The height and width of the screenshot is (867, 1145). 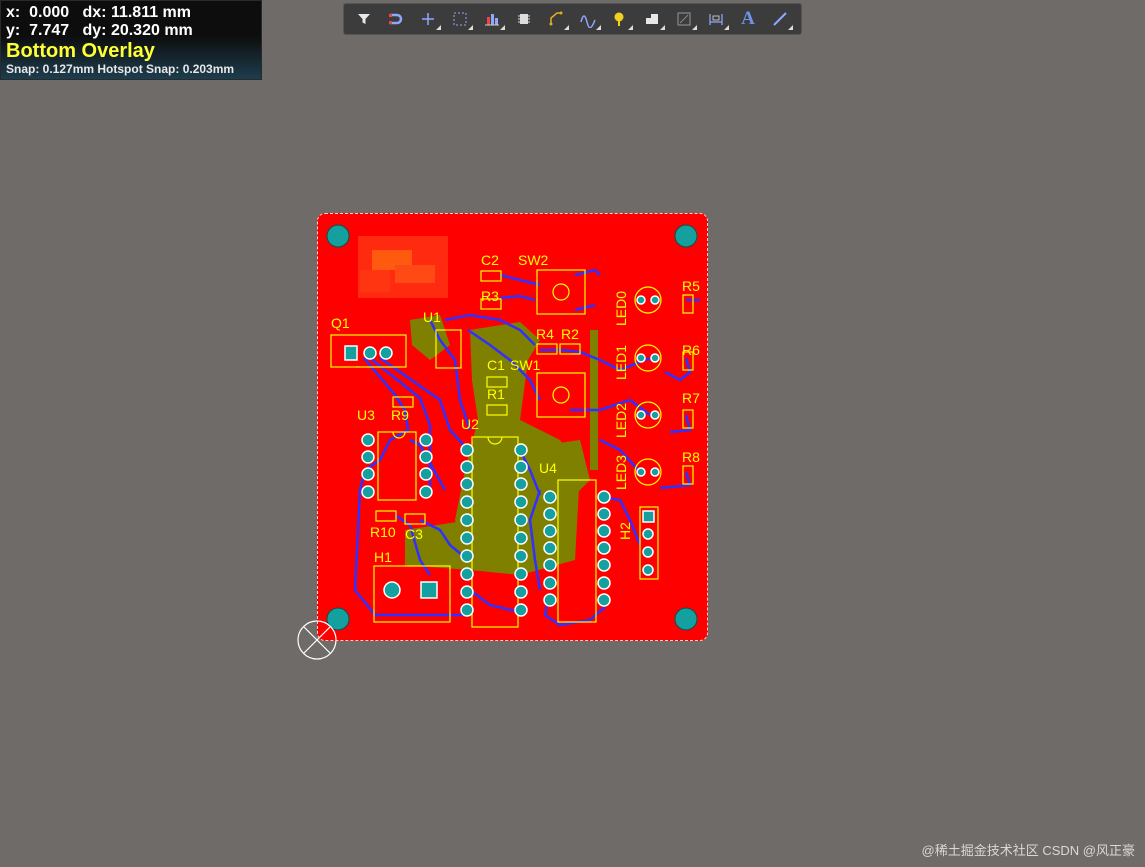 What do you see at coordinates (383, 532) in the screenshot?
I see `designator-r10: R10` at bounding box center [383, 532].